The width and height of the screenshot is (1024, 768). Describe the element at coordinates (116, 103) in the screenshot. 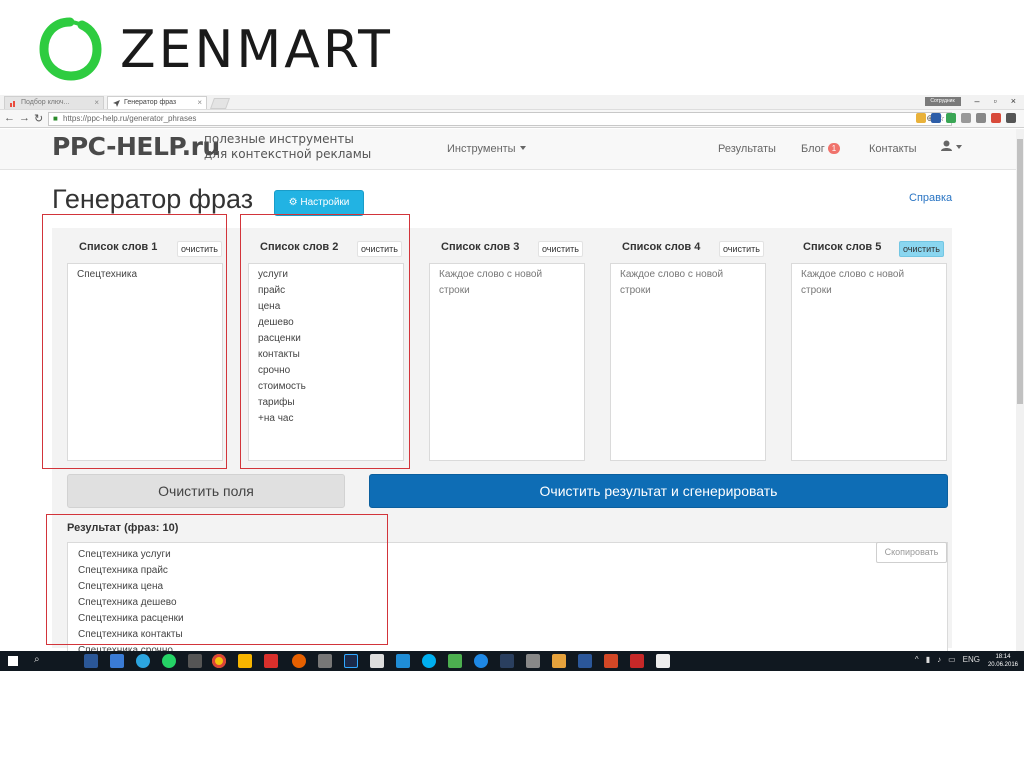

I see `send-favicon-icon` at that location.